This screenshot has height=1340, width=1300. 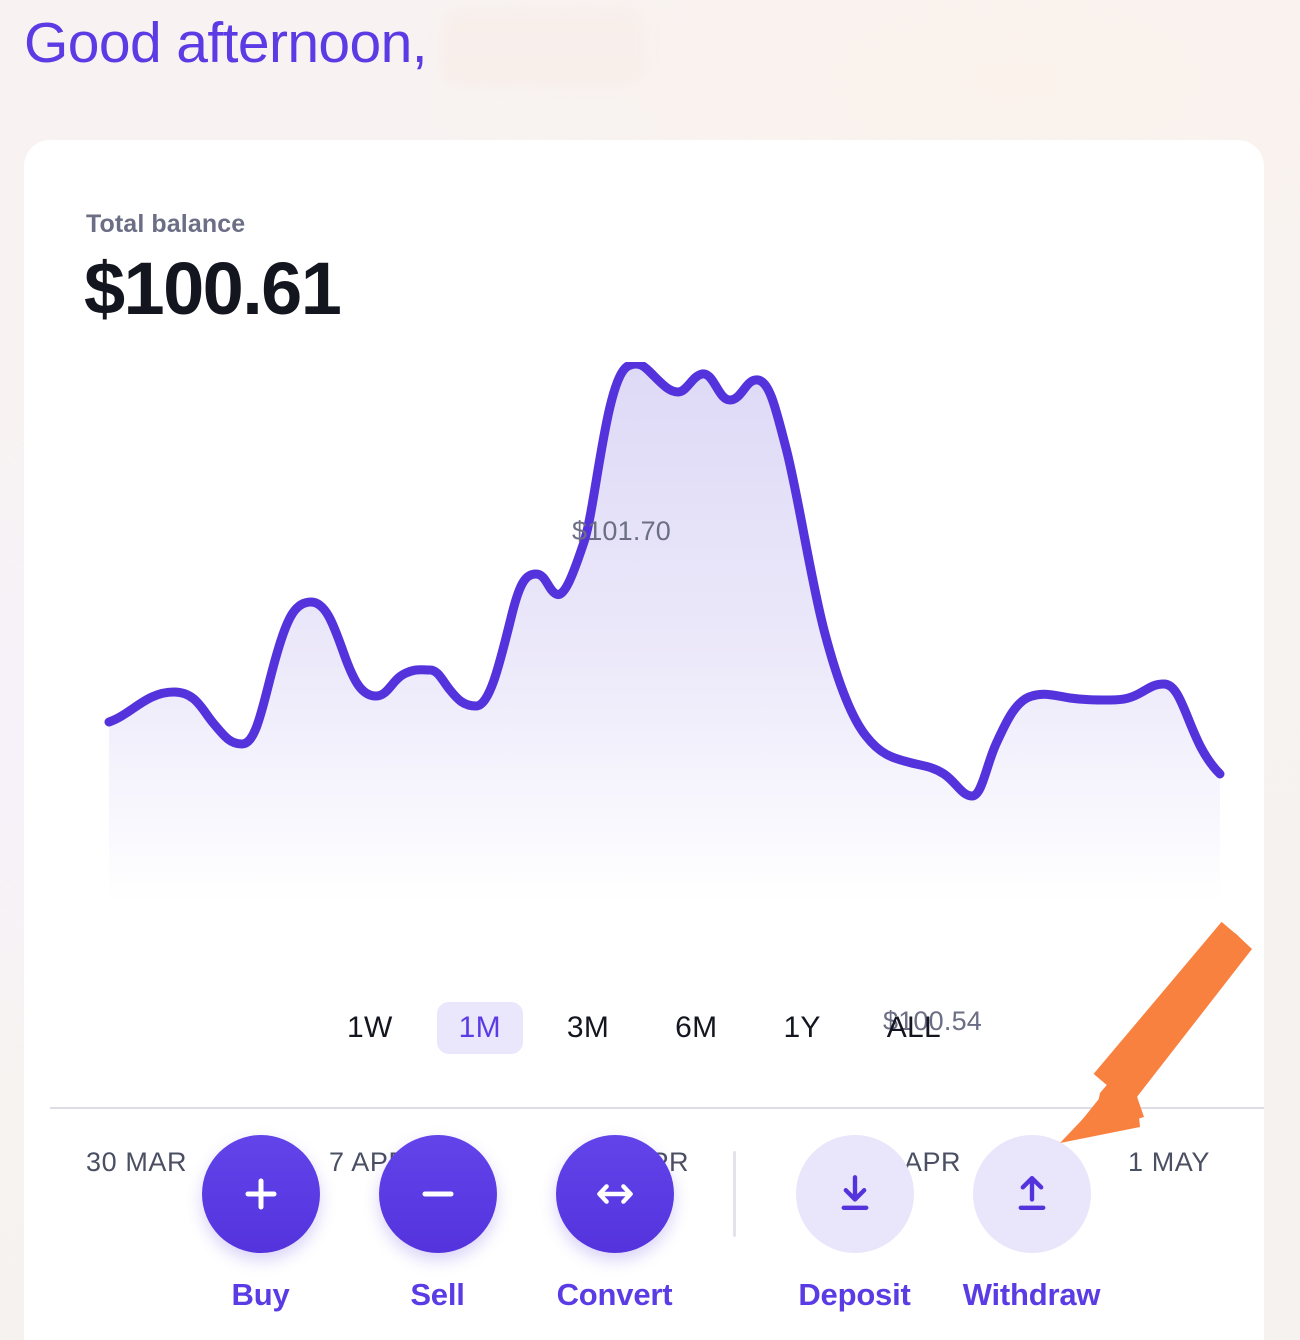 I want to click on buy-button-circle, so click(x=260, y=1194).